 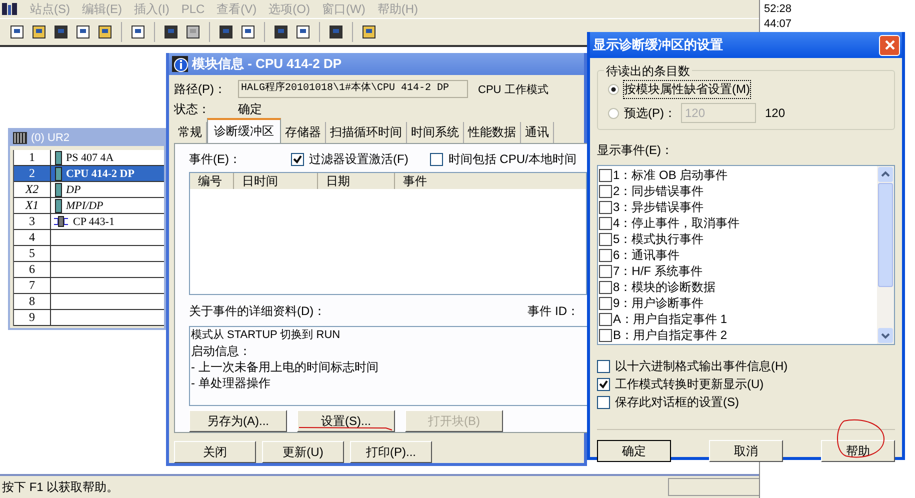 I want to click on radio-label: 预选(P)：, so click(x=650, y=113).